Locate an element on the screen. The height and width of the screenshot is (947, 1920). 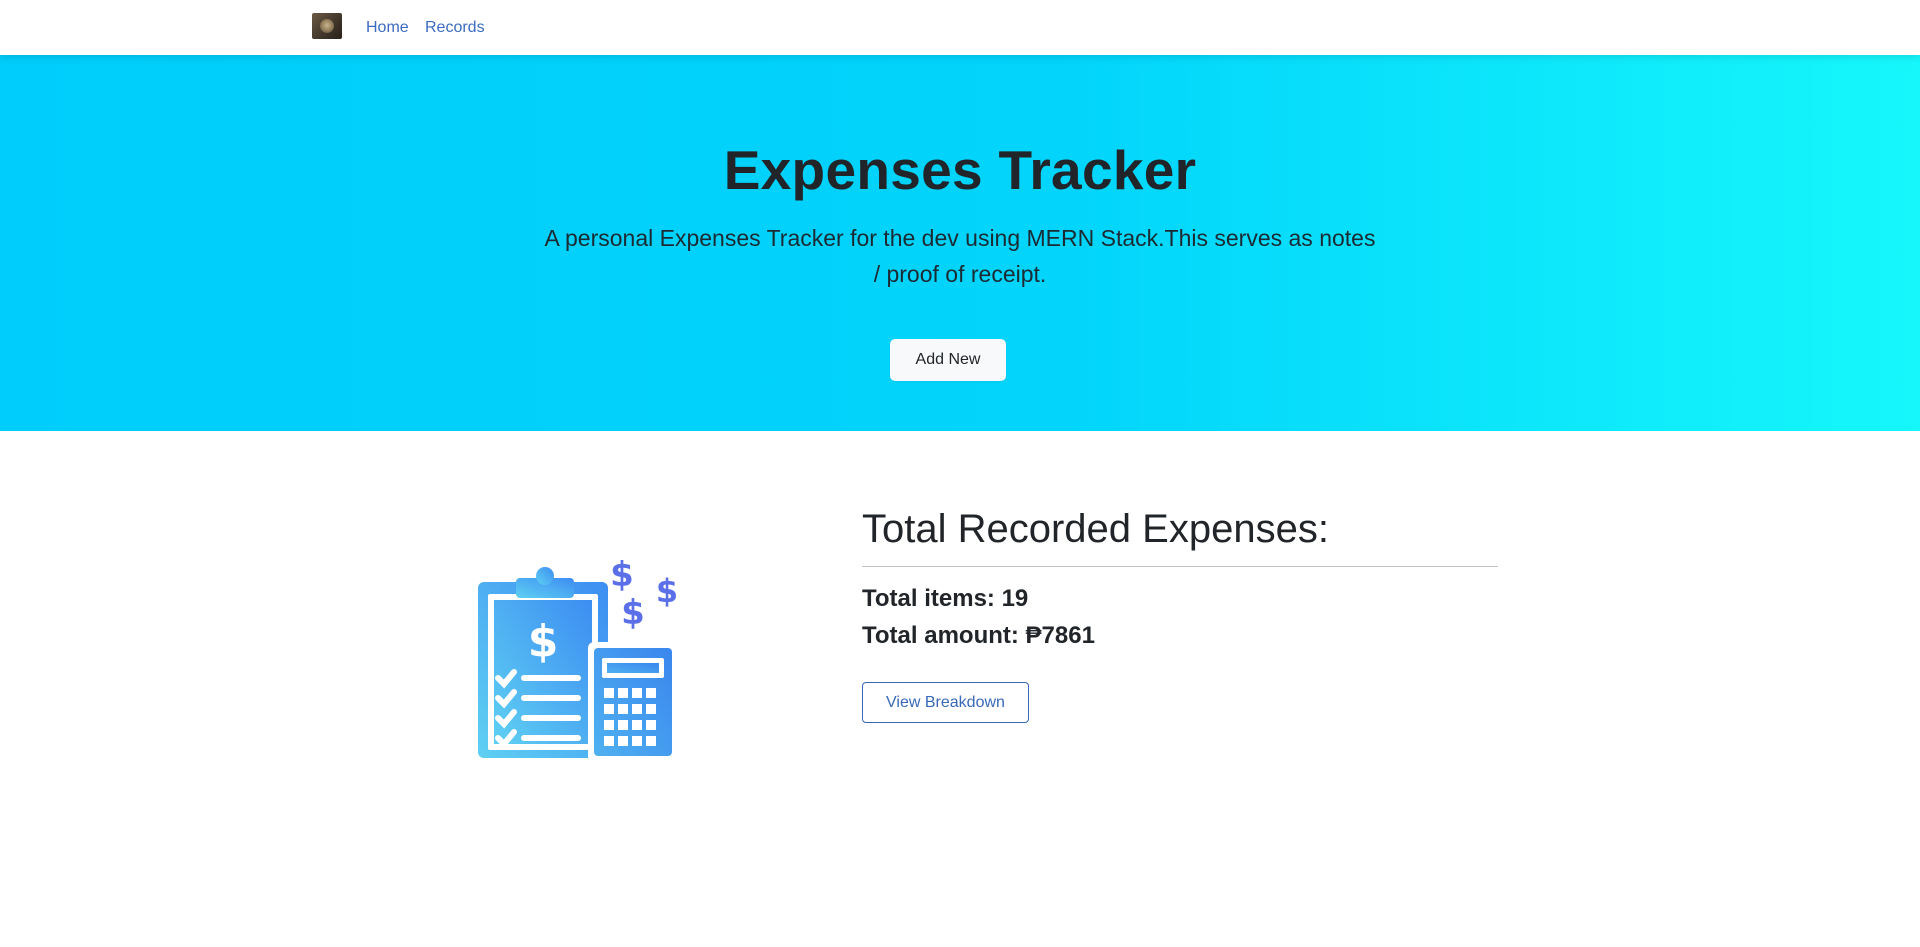
nav-link-home: Home is located at coordinates (387, 28).